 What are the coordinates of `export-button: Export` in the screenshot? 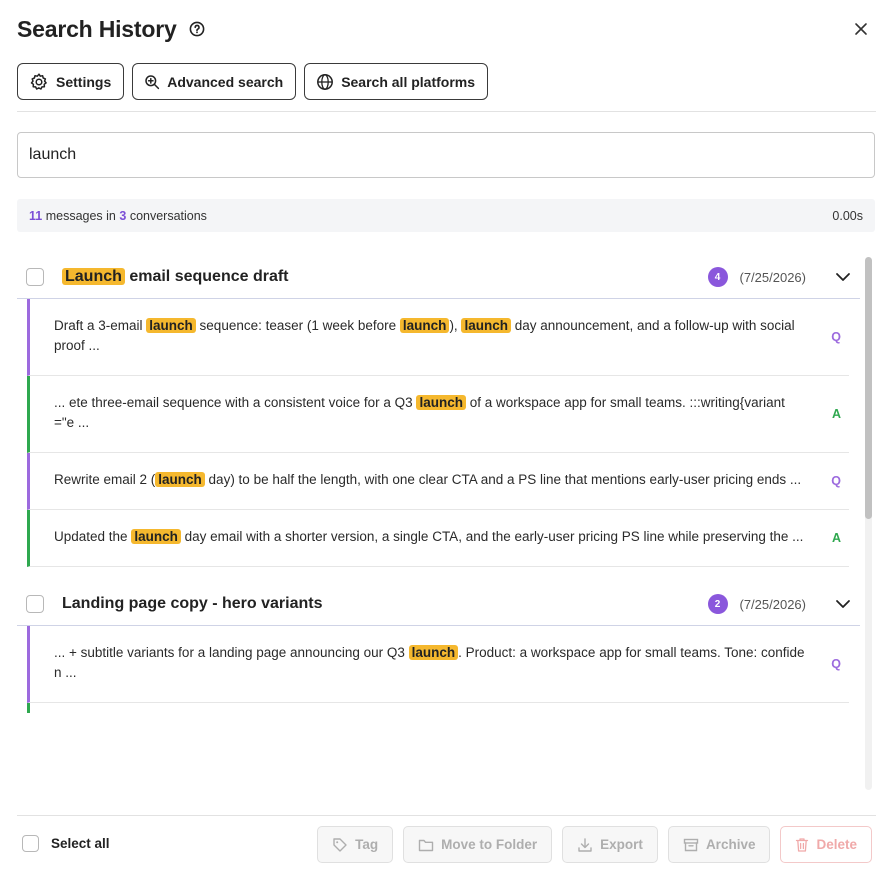 It's located at (610, 844).